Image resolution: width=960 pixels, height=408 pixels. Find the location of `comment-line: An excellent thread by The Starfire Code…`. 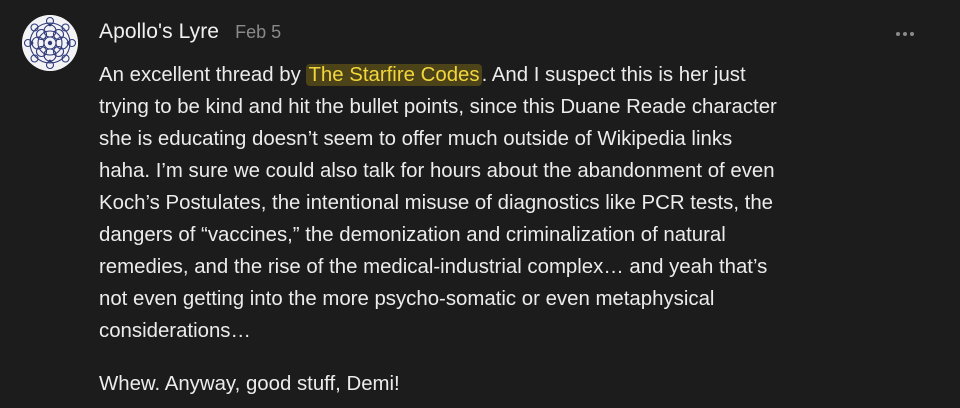

comment-line: An excellent thread by The Starfire Code… is located at coordinates (514, 75).